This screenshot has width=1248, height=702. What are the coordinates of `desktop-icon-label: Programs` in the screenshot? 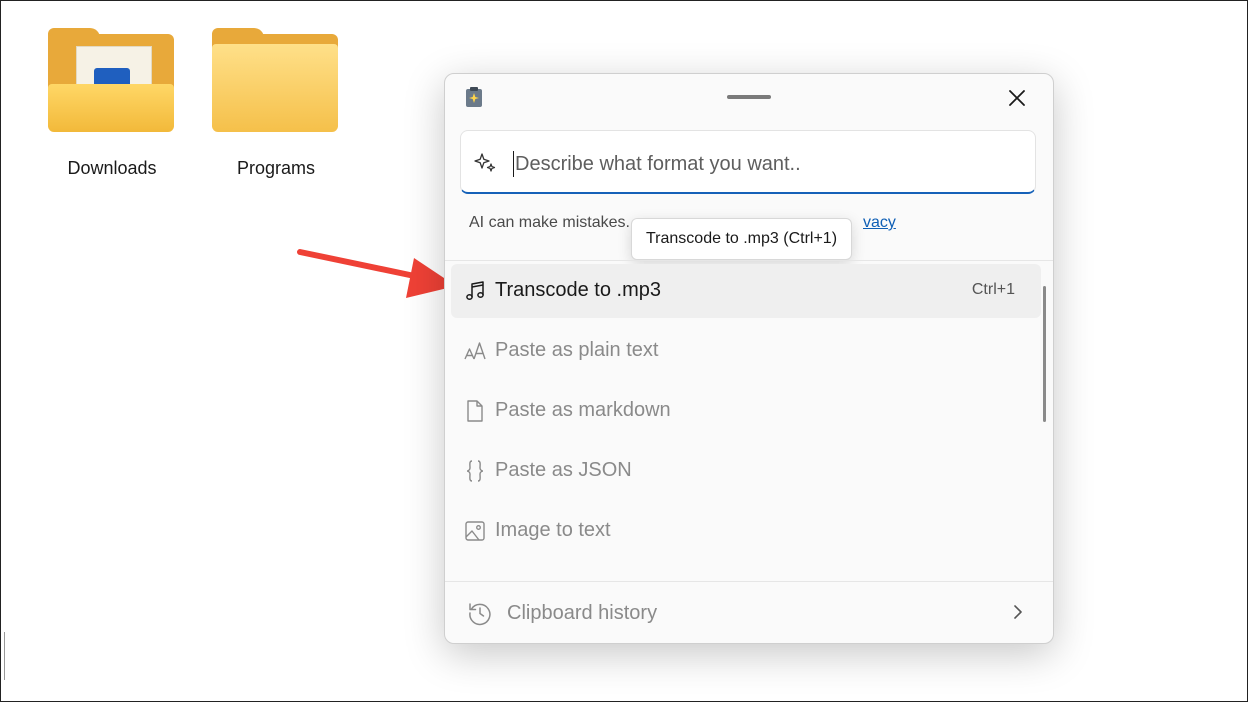 It's located at (276, 168).